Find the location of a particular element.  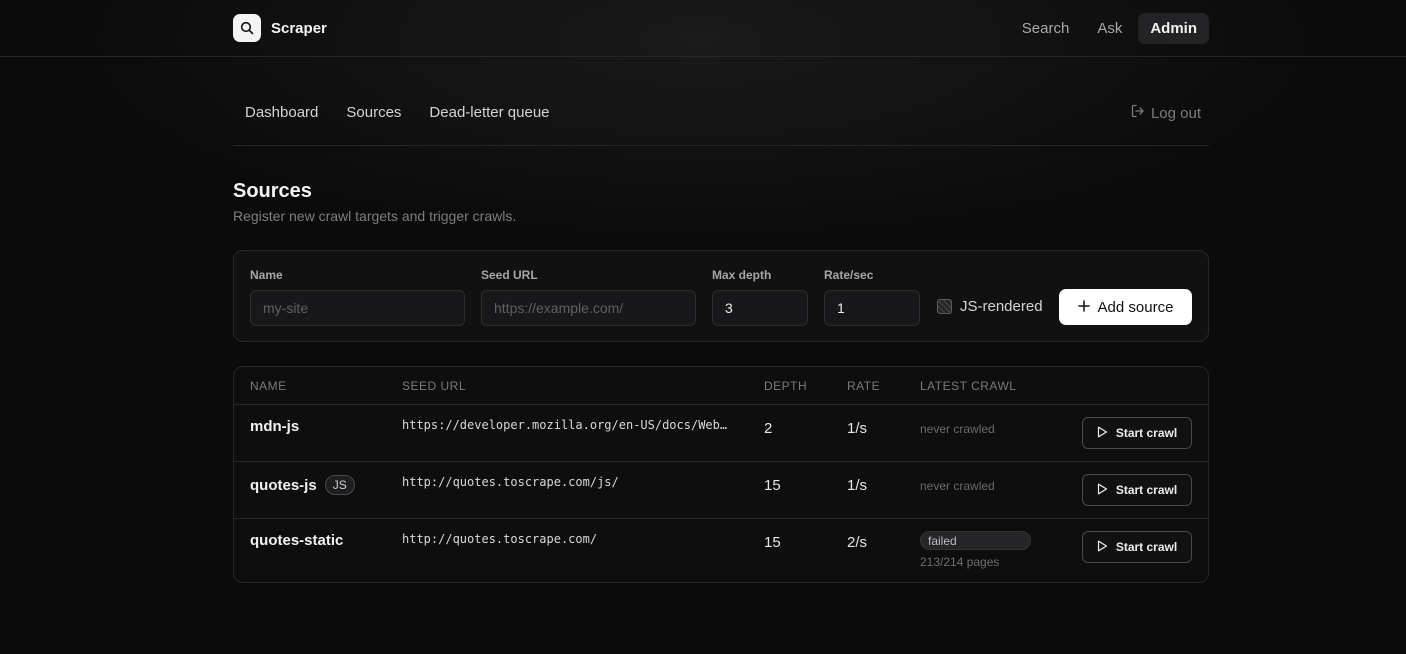

plus-icon is located at coordinates (1083, 307).